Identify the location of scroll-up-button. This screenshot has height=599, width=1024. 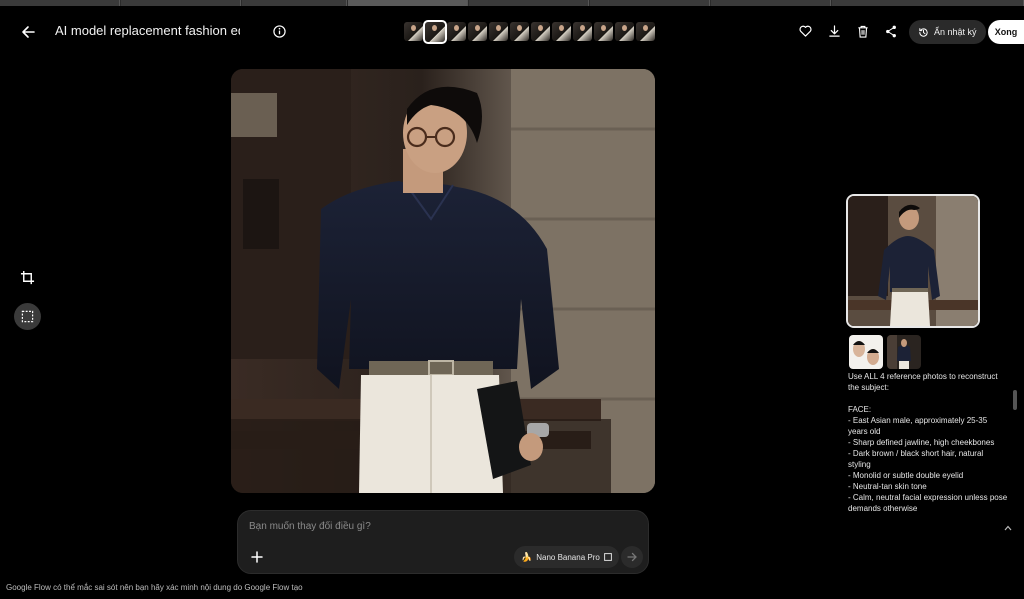
(1008, 528).